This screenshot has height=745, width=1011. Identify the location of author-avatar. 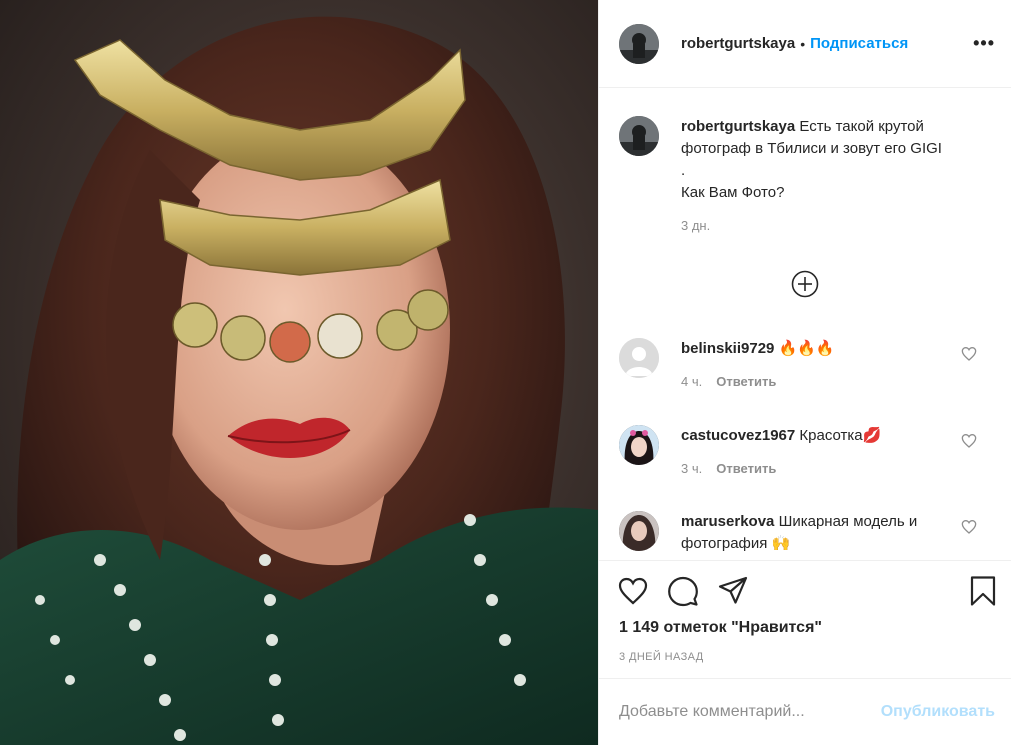
(639, 43).